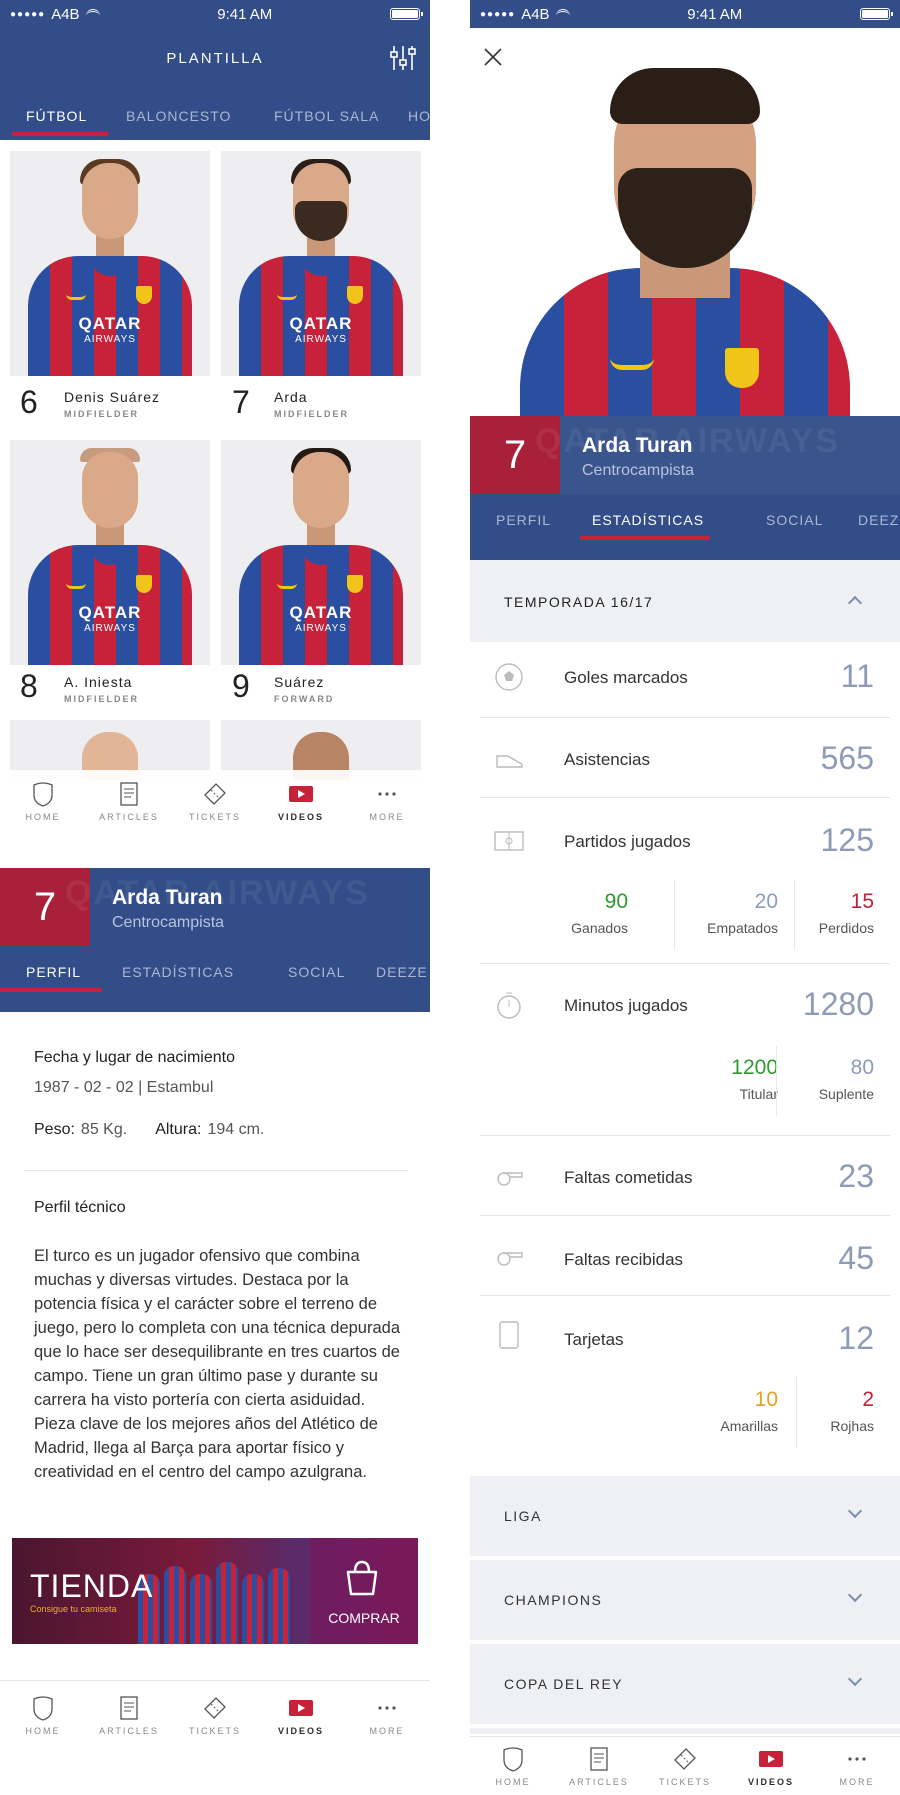  I want to click on shopping-bag-icon, so click(362, 1578).